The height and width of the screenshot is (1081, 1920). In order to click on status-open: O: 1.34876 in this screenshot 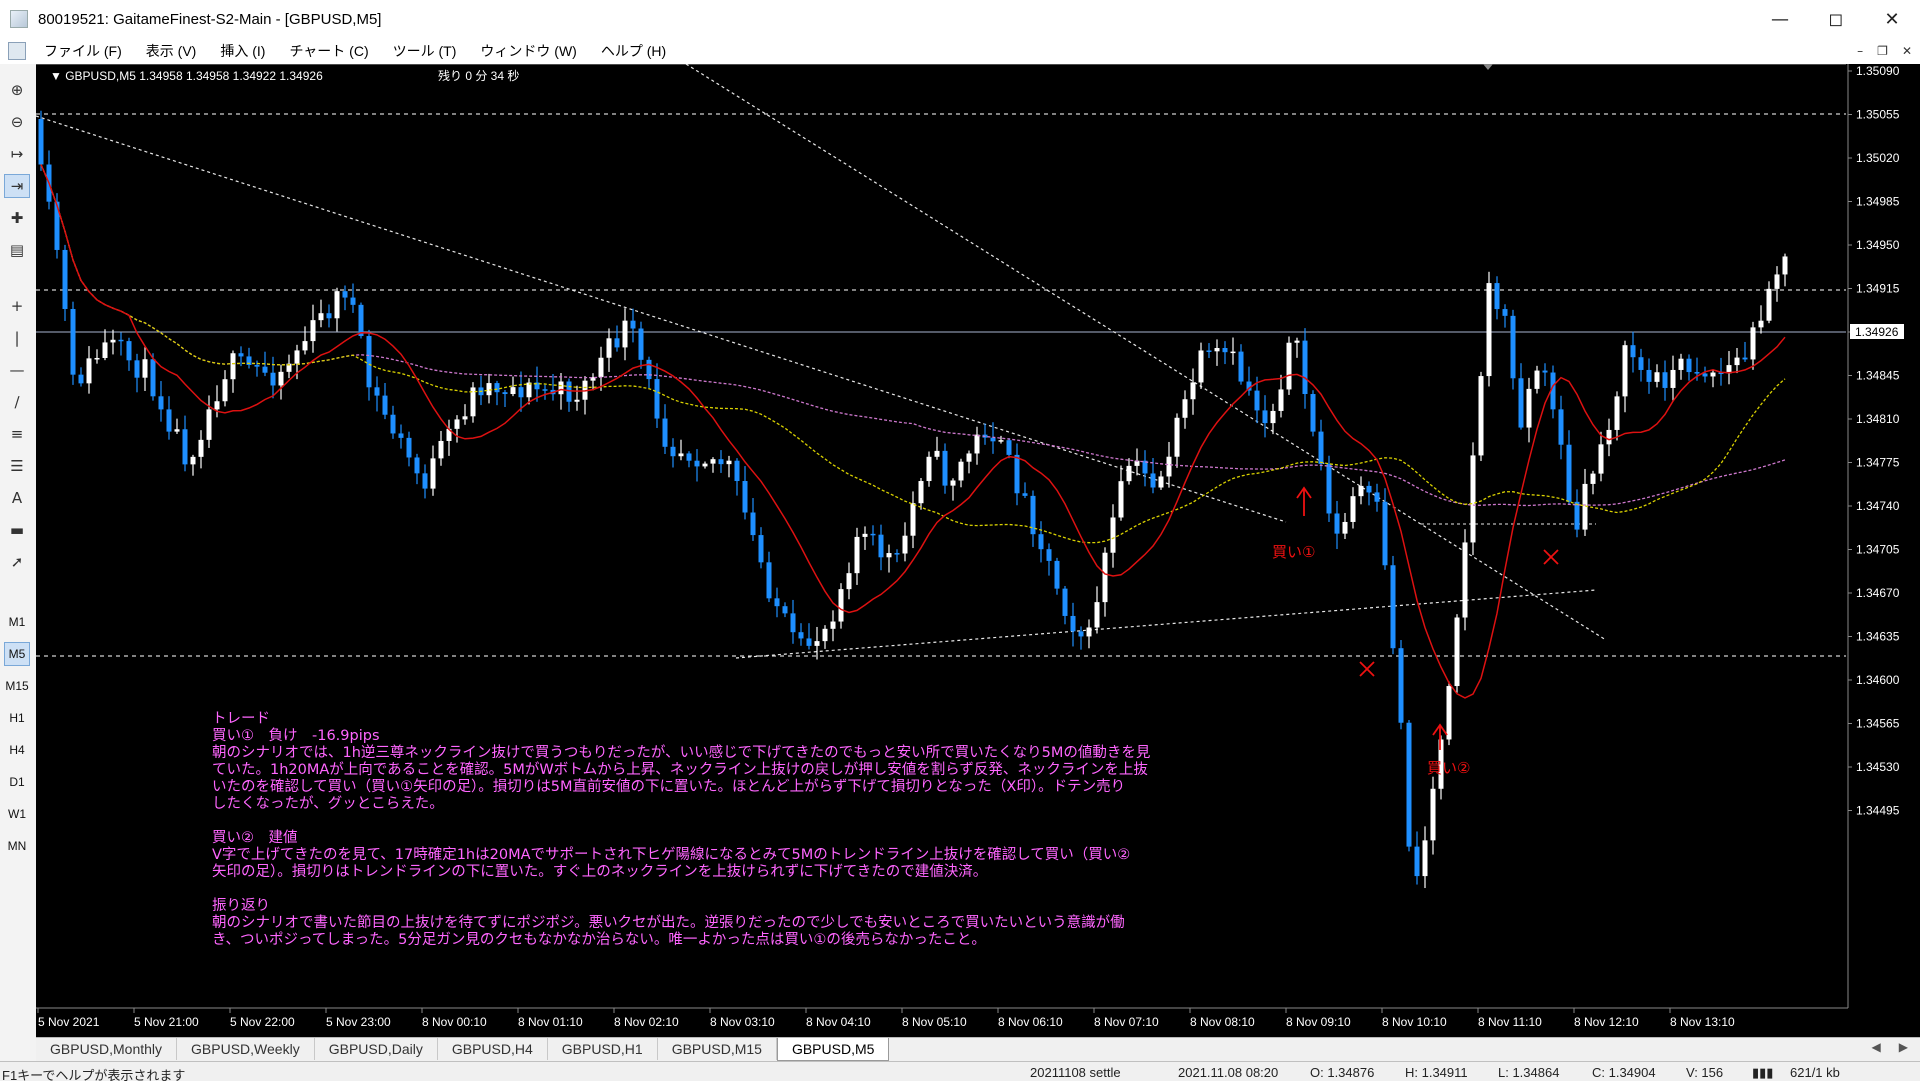, I will do `click(1342, 1072)`.